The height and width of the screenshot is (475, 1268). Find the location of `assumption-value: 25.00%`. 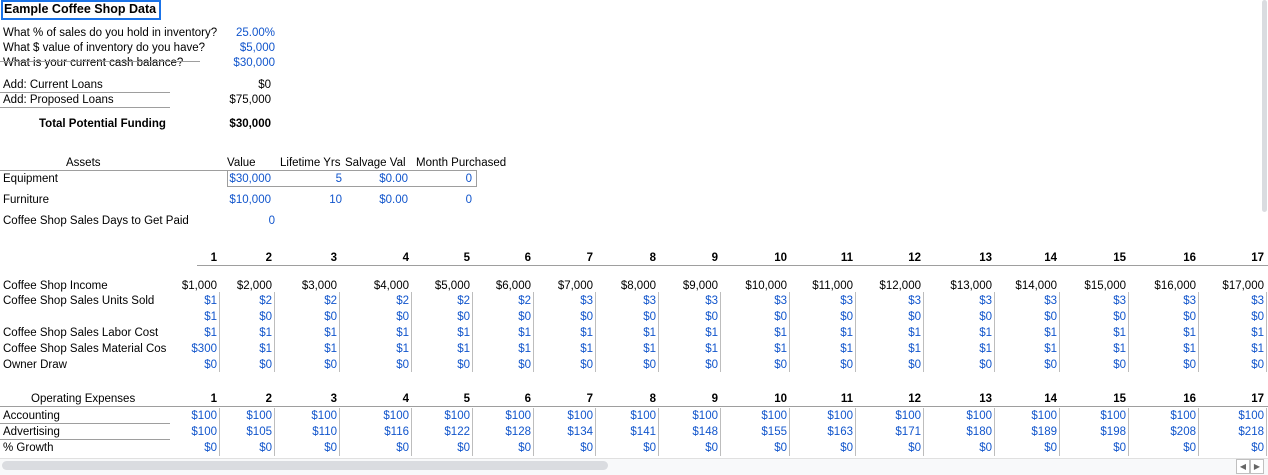

assumption-value: 25.00% is located at coordinates (237, 33).